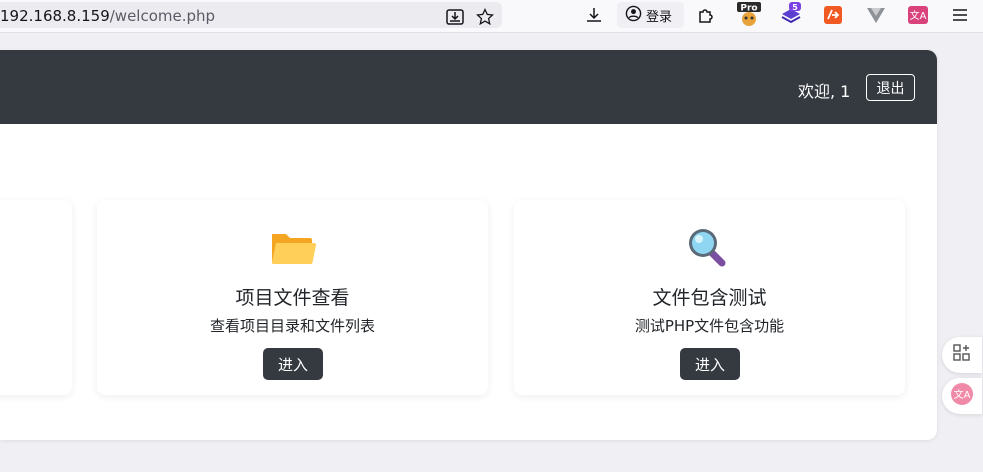 The width and height of the screenshot is (983, 472). I want to click on browser-toolbar: 192.168.8.159/welcome.php 登录 Pro 5 文A, so click(491, 16).